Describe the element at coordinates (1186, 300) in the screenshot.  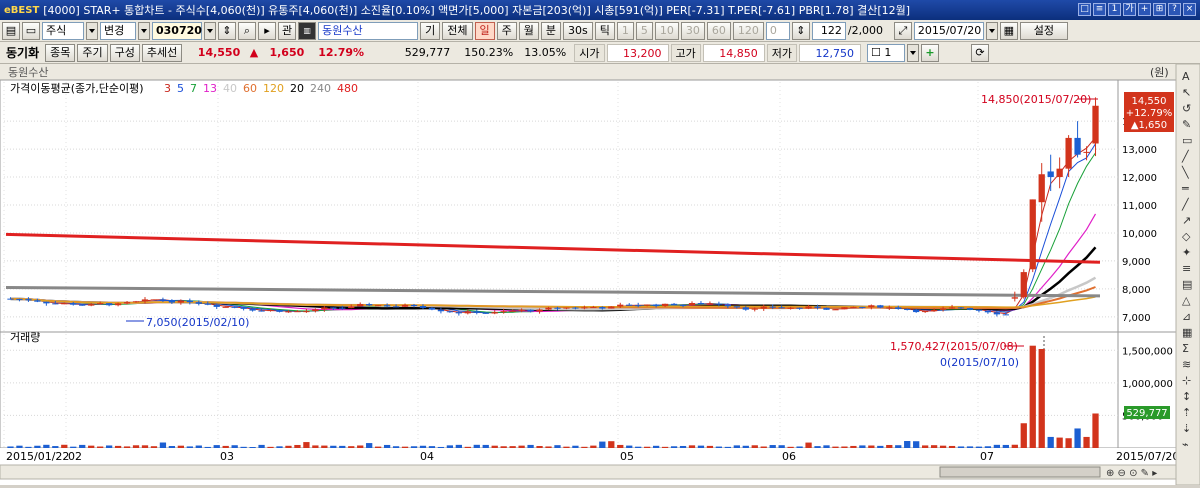
I see `side-tool-icon: △` at that location.